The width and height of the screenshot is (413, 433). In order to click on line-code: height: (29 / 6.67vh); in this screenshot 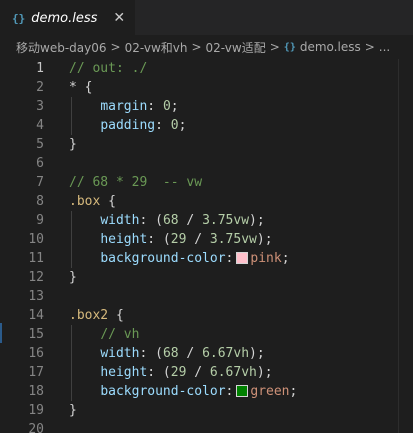, I will do `click(158, 372)`.